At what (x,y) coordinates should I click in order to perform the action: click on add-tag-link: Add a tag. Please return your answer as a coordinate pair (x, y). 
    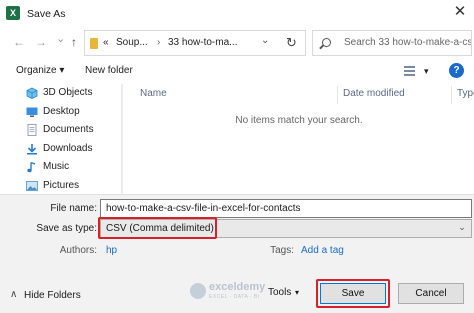
    Looking at the image, I should click on (322, 250).